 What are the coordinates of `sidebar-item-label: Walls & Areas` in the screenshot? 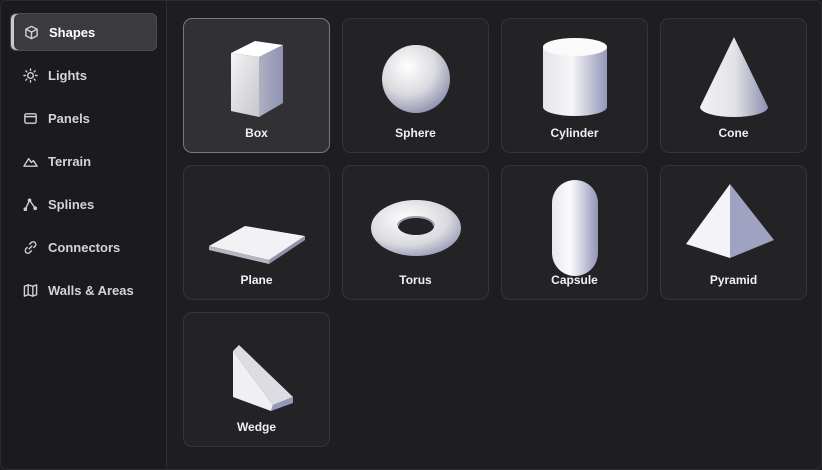 It's located at (91, 290).